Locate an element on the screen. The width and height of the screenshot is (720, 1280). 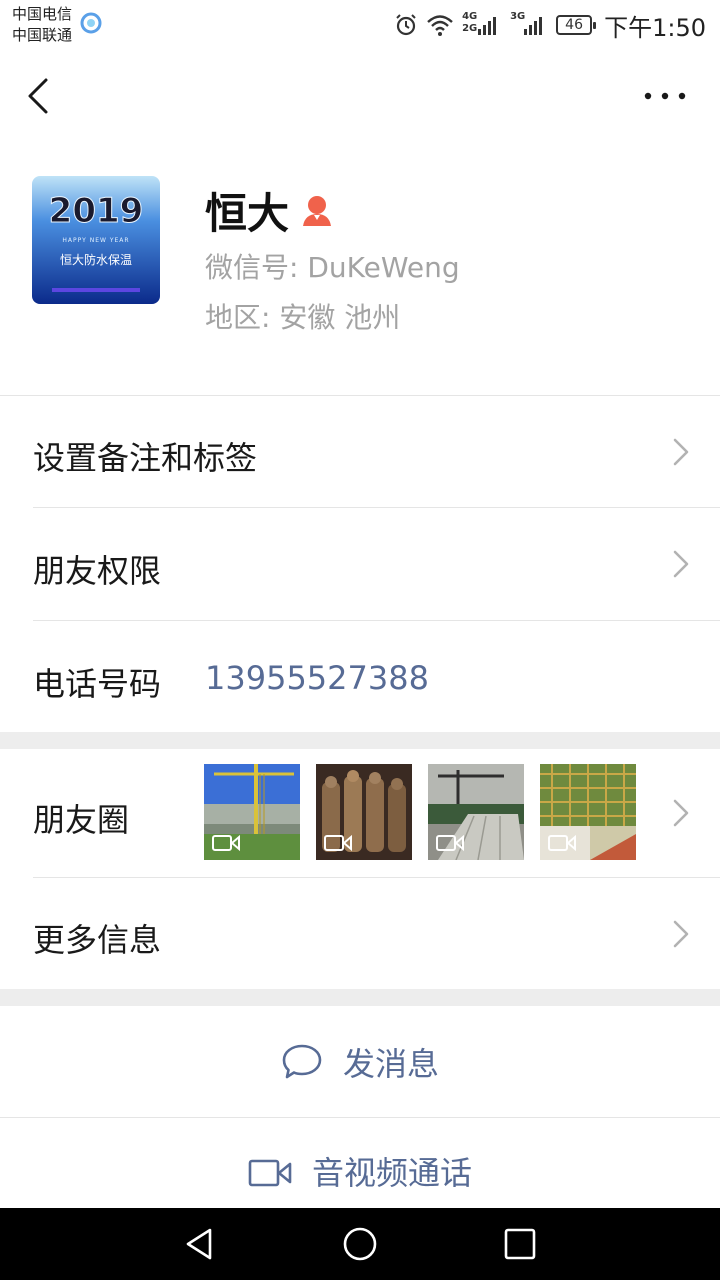
send-message-label: 发消息 is located at coordinates (390, 1063).